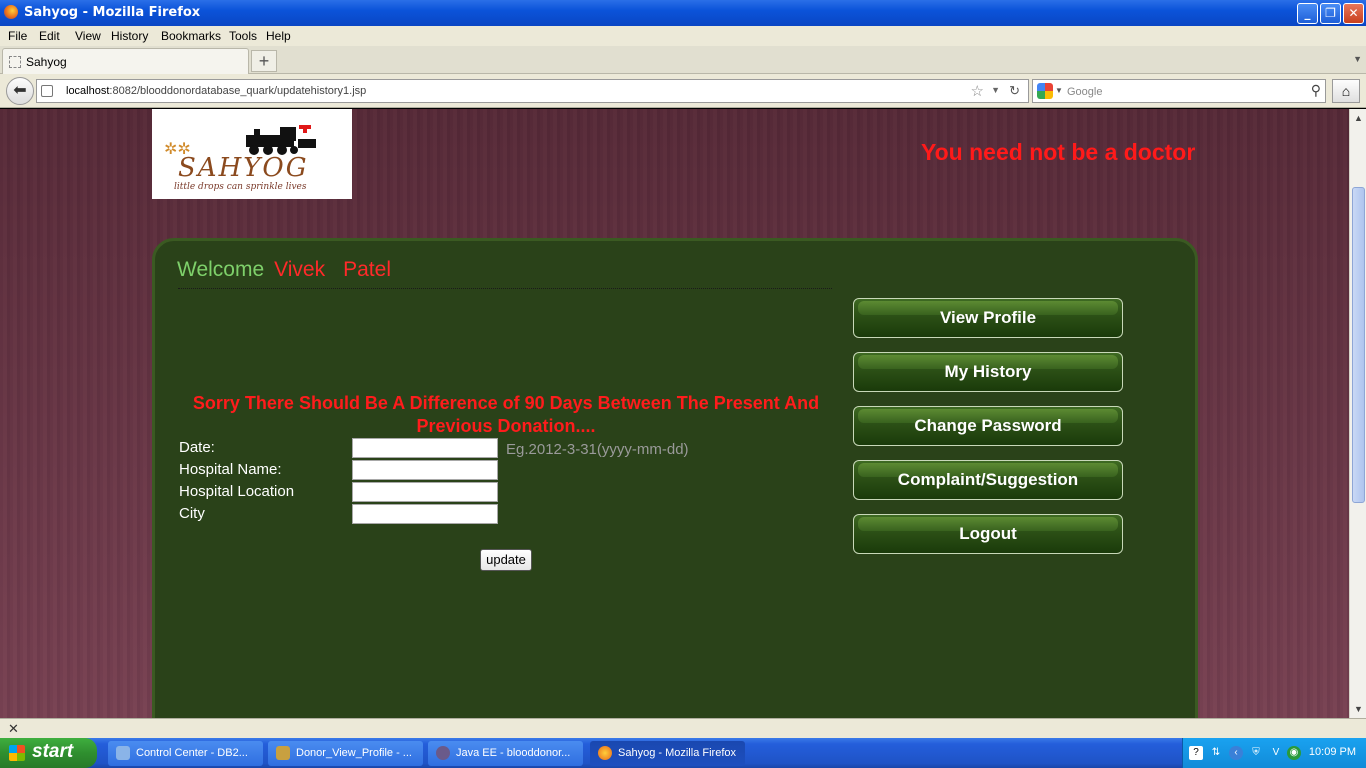 This screenshot has width=1366, height=768. I want to click on history-dropdown-icon: ▼, so click(995, 90).